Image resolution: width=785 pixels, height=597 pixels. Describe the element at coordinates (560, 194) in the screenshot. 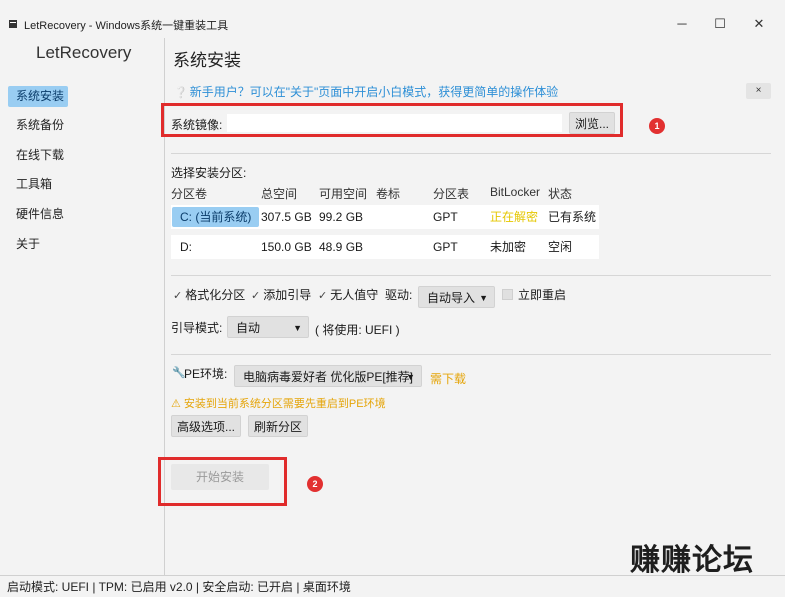

I see `column-header-status: 状态` at that location.